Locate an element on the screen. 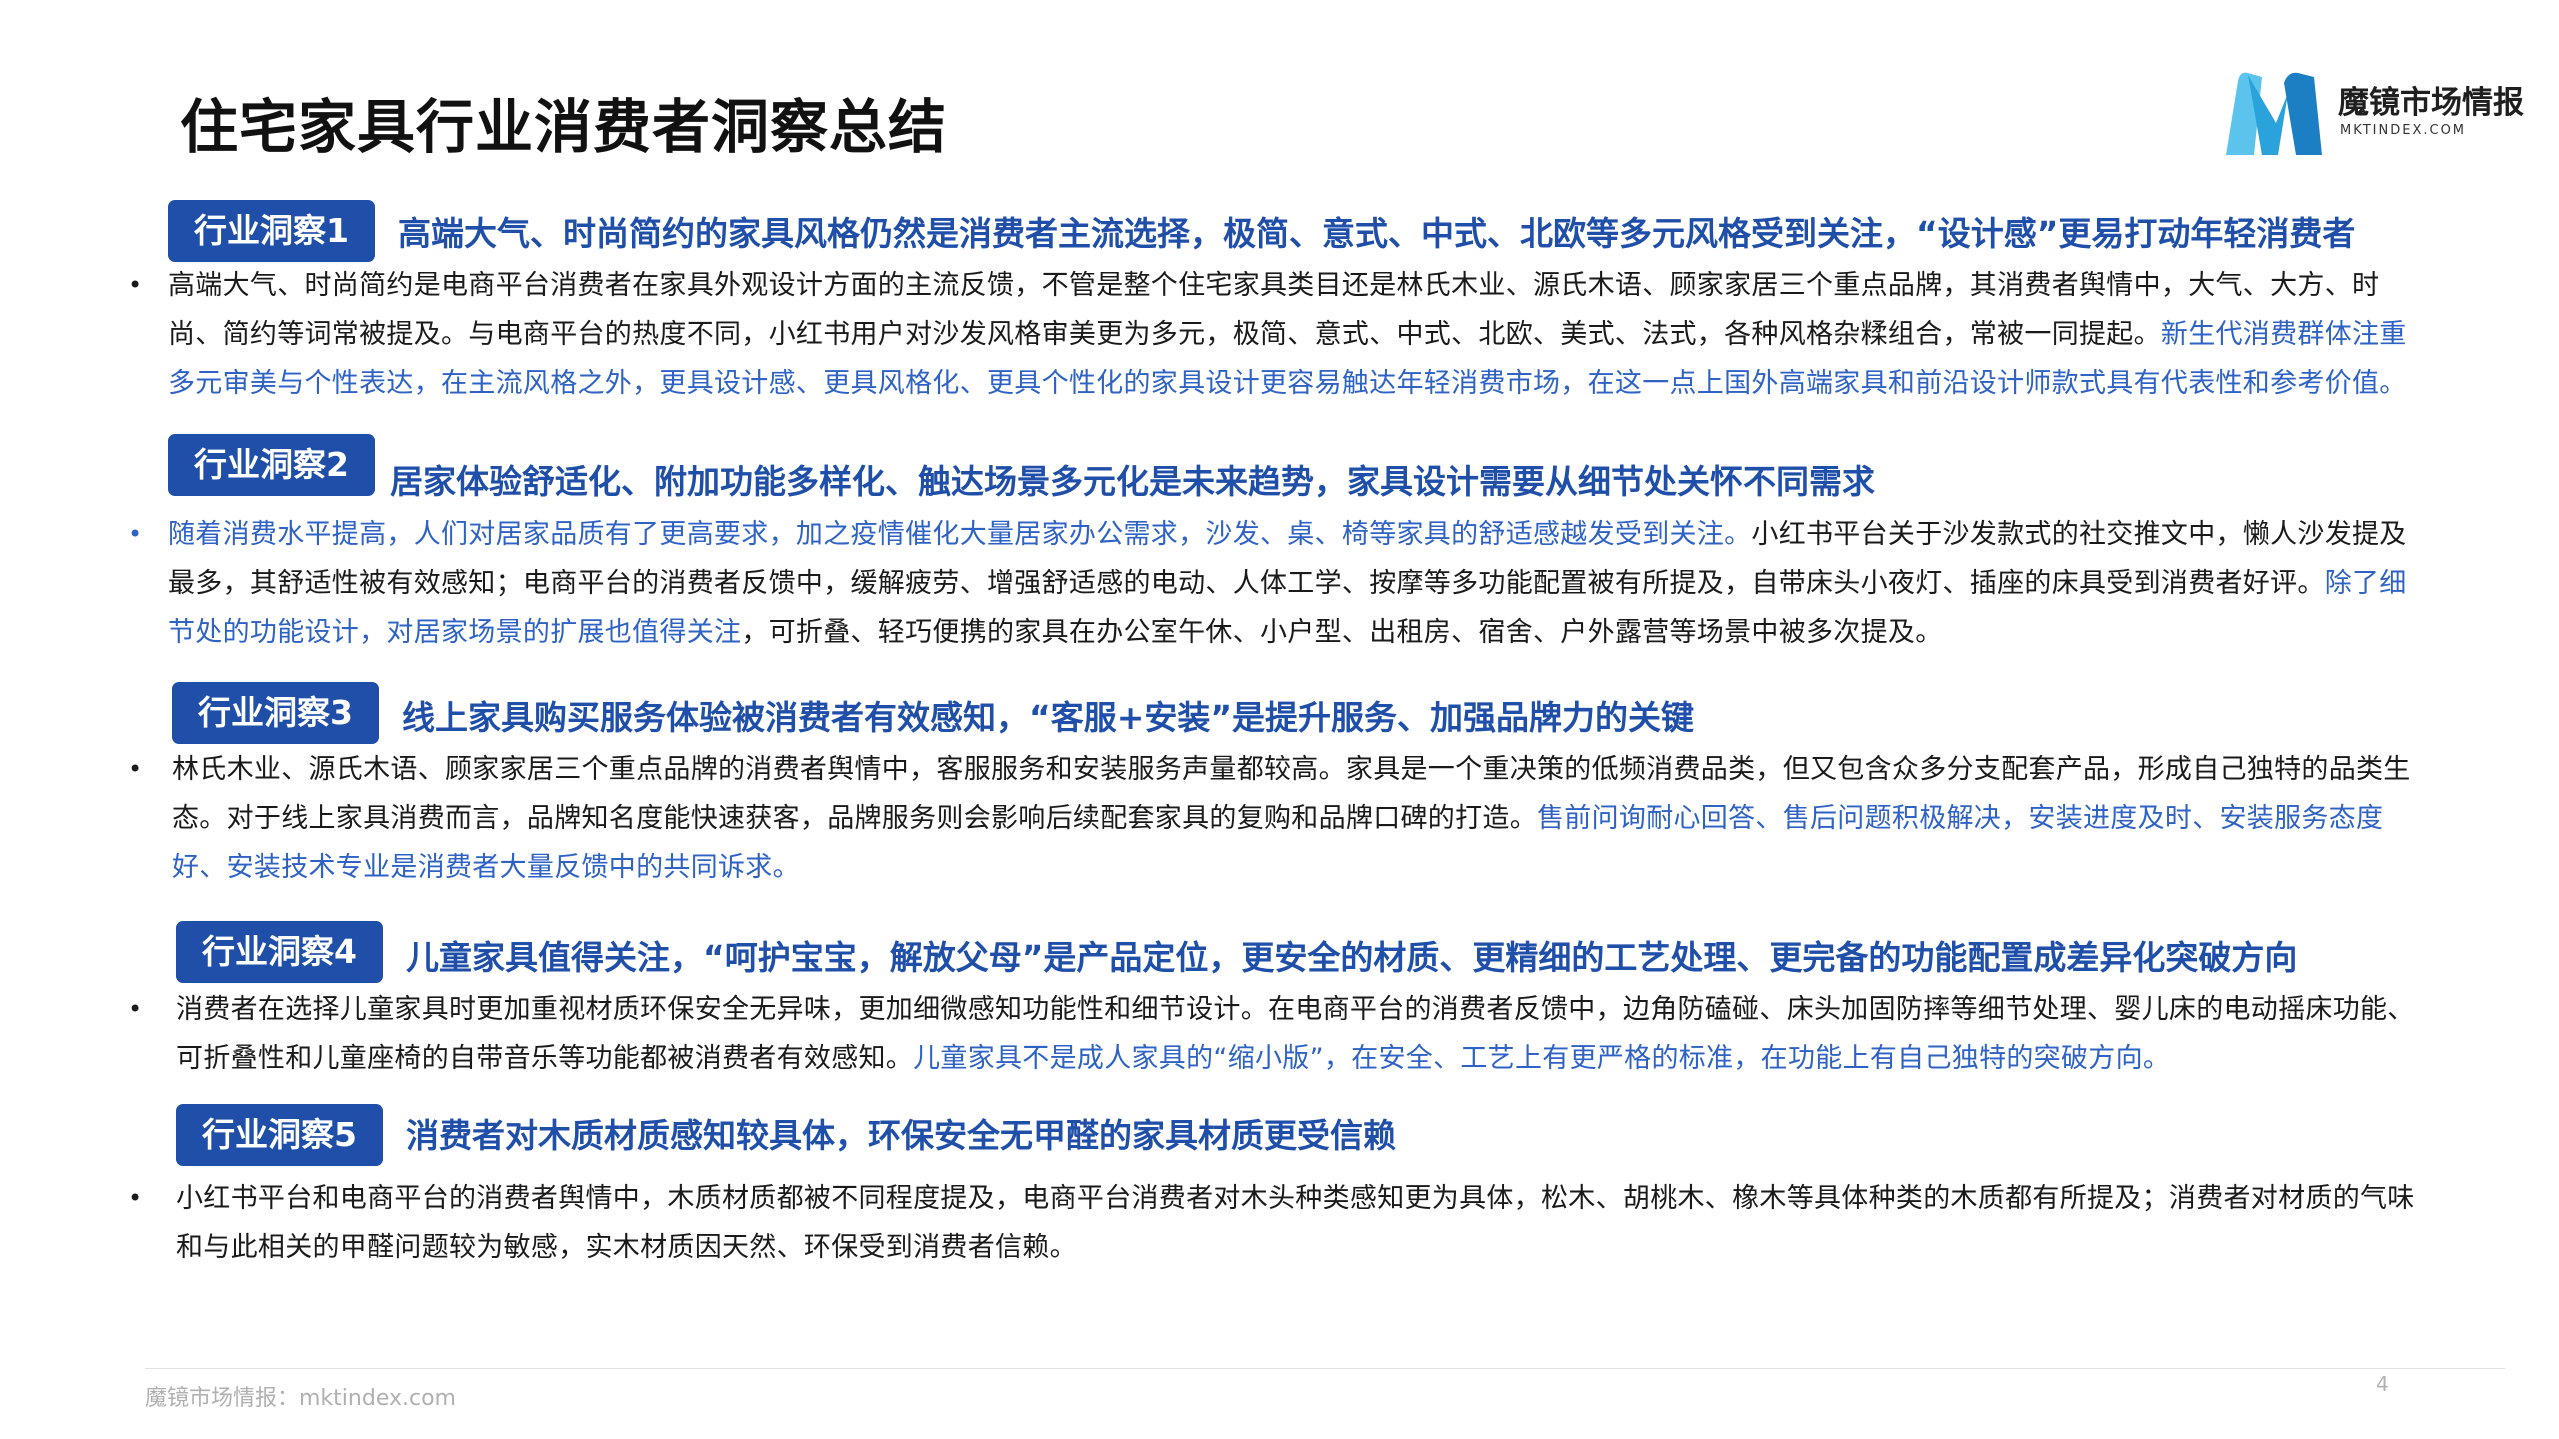  mktindex-m-logo-icon is located at coordinates (2274, 113).